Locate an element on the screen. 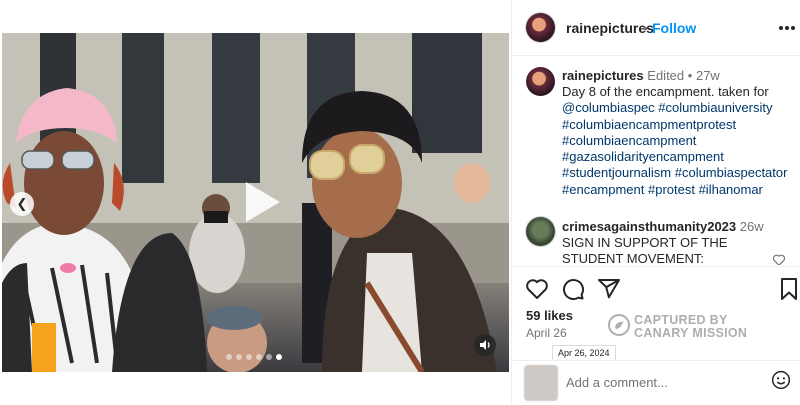 This screenshot has height=405, width=800. comment-meta: crimesagainsthumanity2023 26w is located at coordinates (663, 226).